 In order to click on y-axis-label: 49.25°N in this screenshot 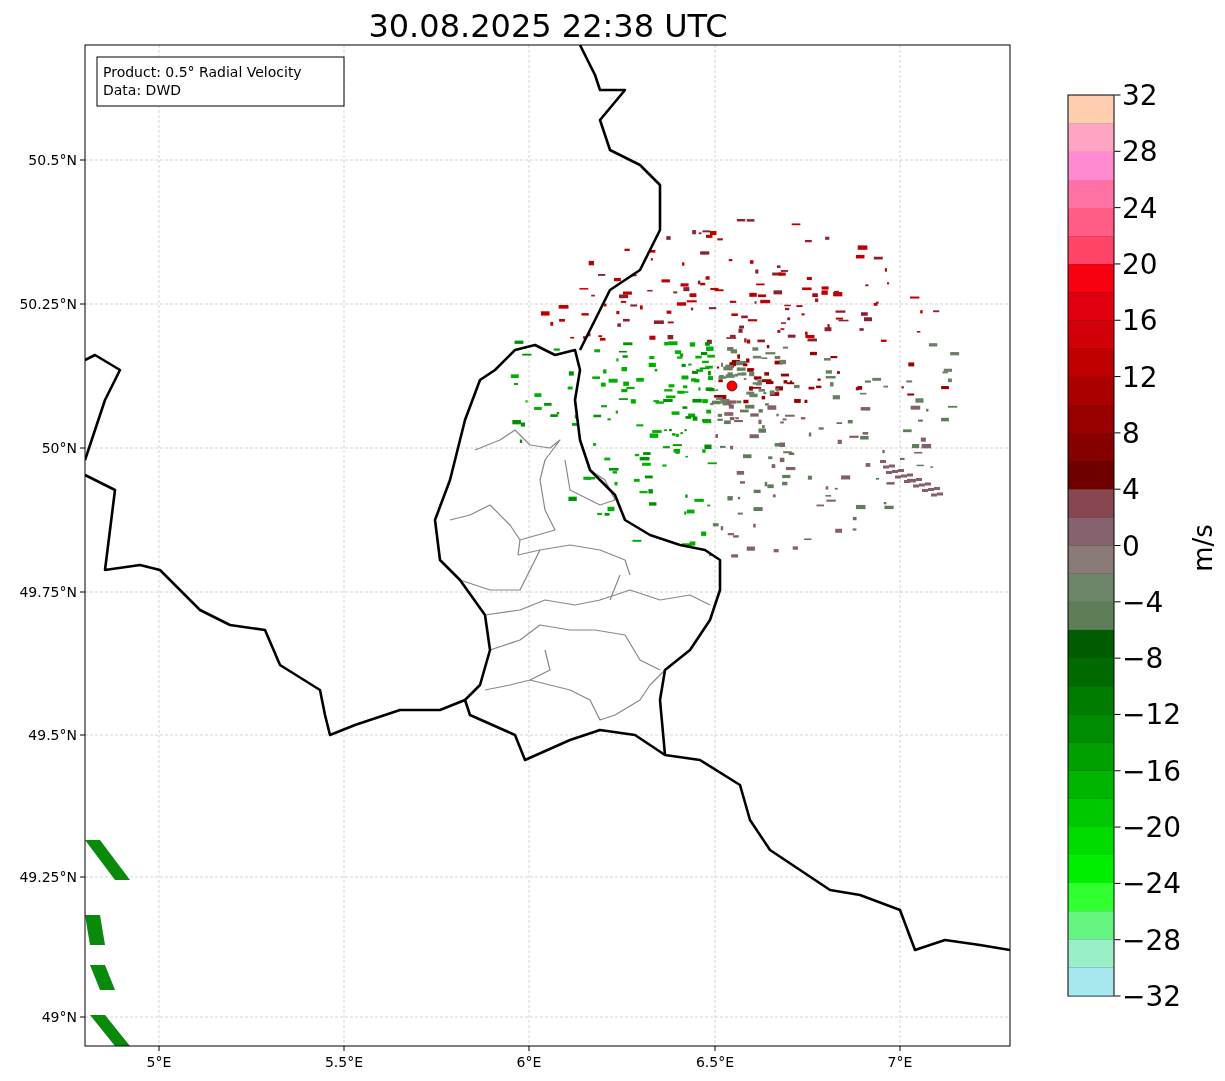, I will do `click(48, 877)`.